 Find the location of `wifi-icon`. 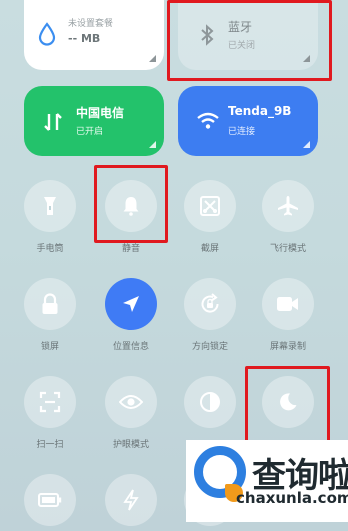

wifi-icon is located at coordinates (208, 120).